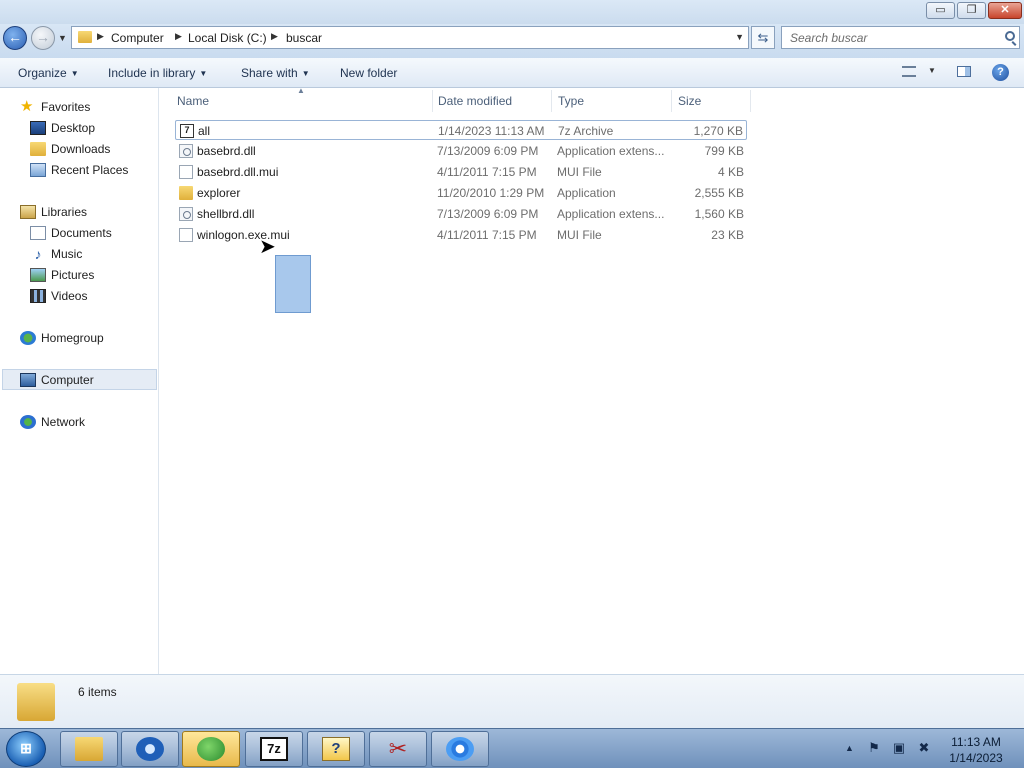  Describe the element at coordinates (571, 101) in the screenshot. I see `column-header-type: Type` at that location.